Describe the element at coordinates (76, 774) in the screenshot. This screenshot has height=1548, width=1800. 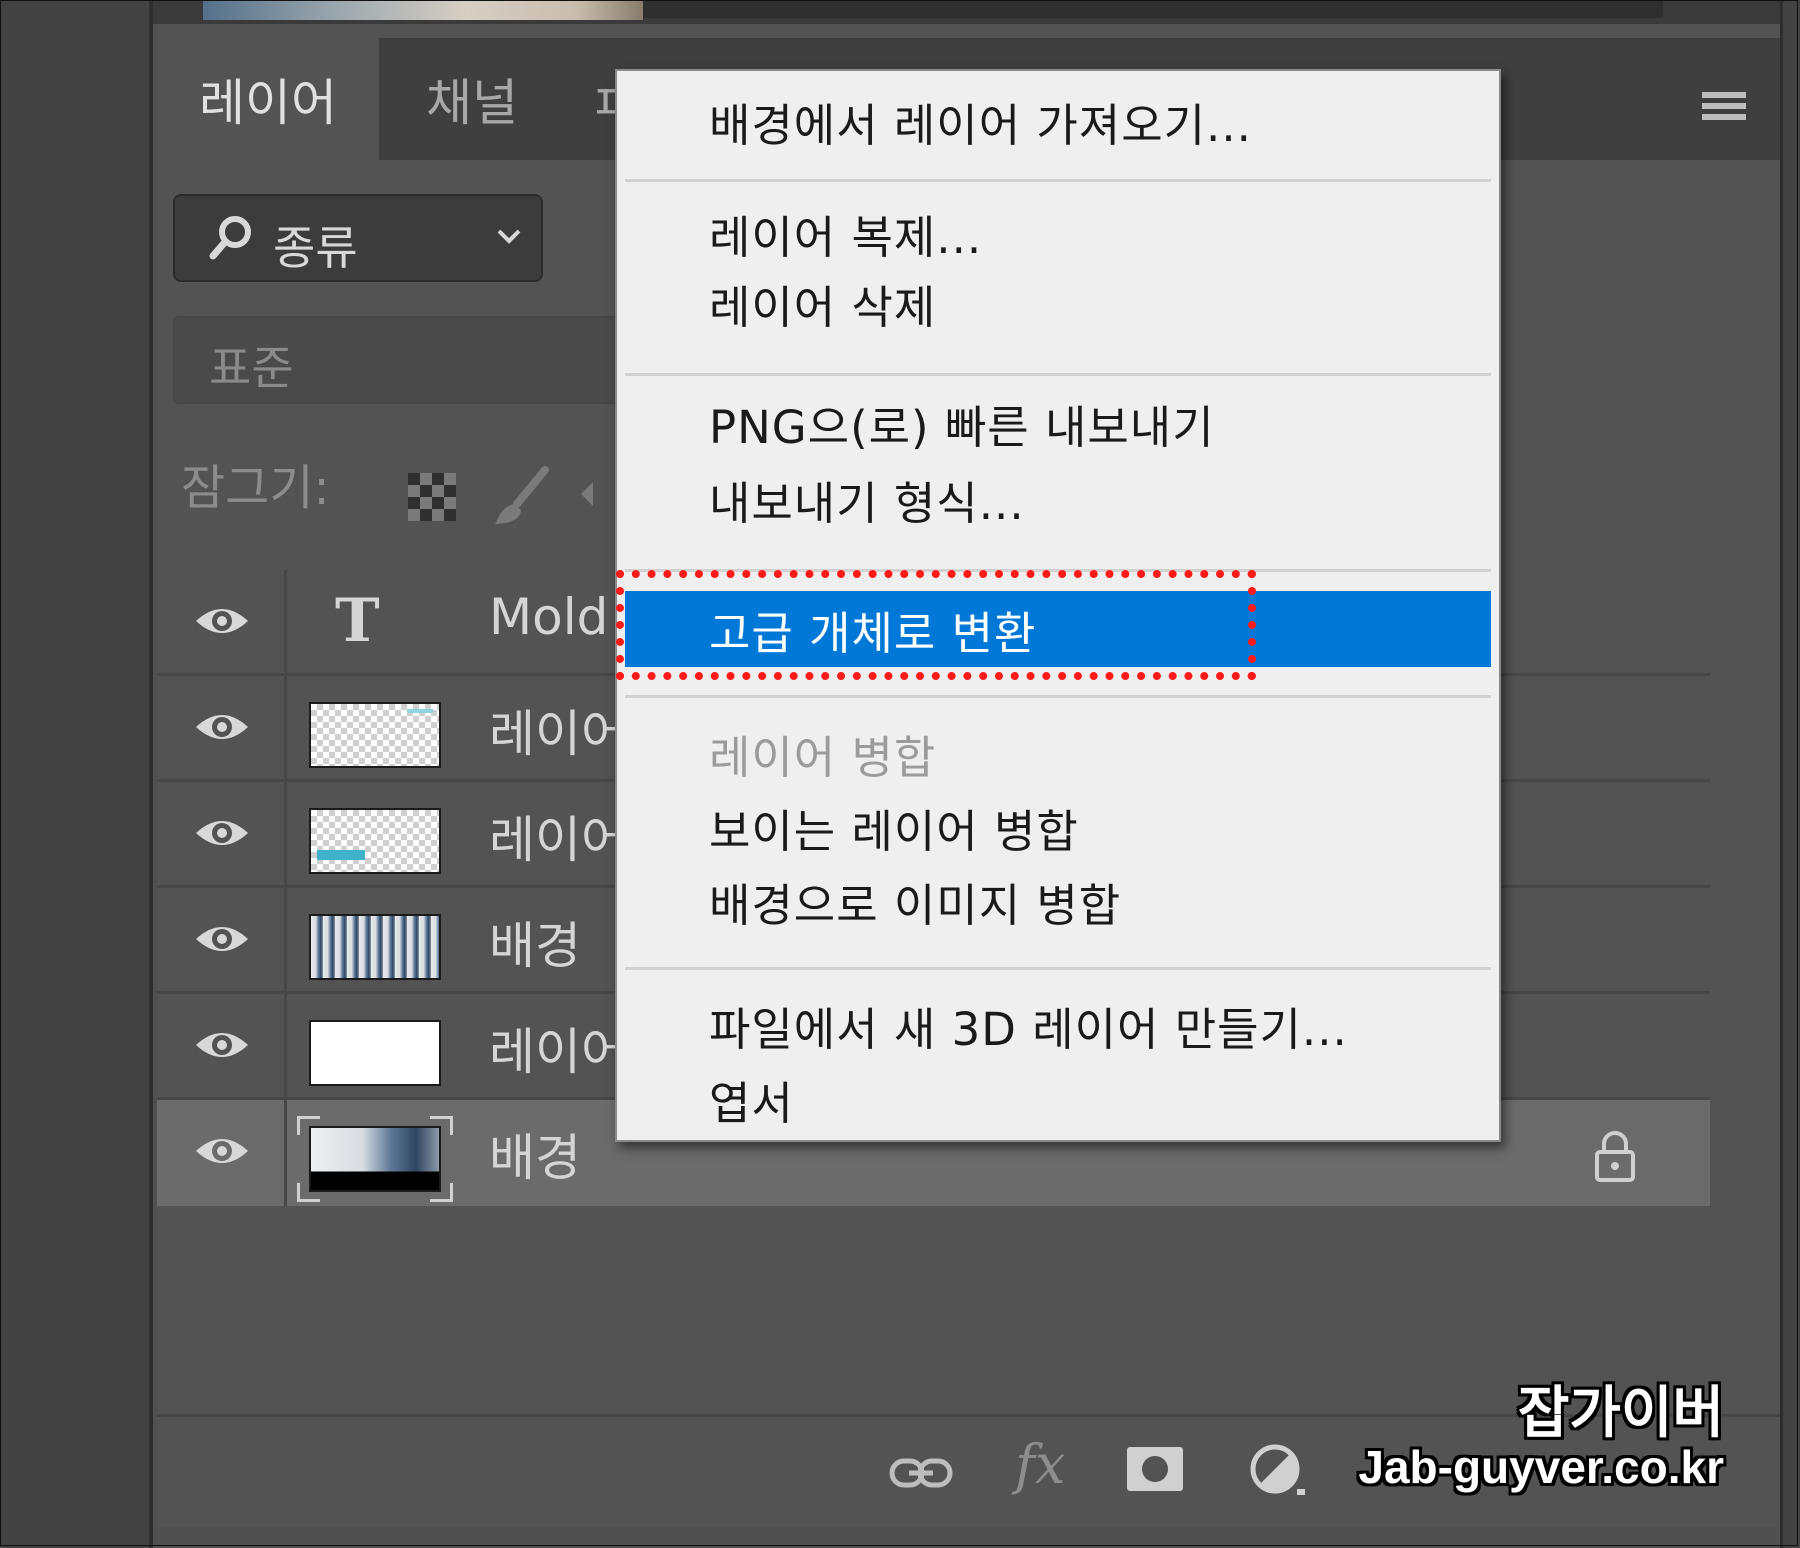
I see `left-panel-edge` at that location.